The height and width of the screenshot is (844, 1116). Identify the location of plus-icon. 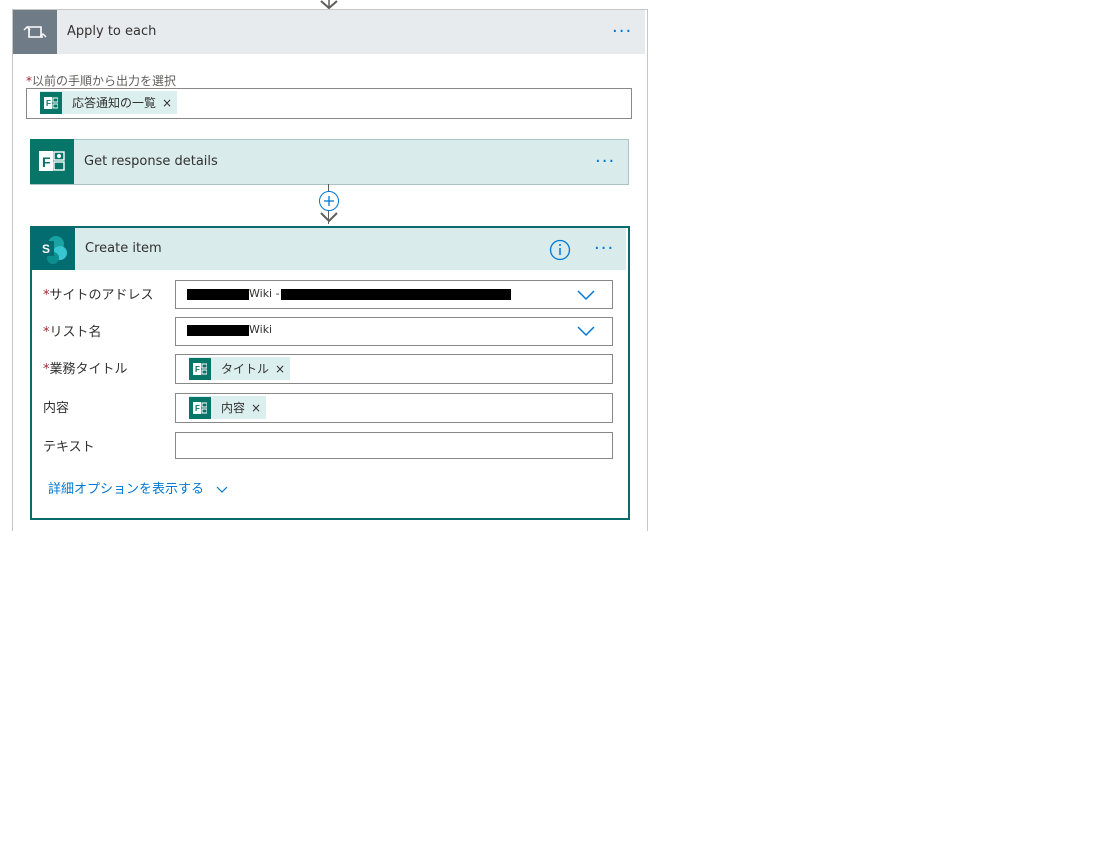
(329, 201).